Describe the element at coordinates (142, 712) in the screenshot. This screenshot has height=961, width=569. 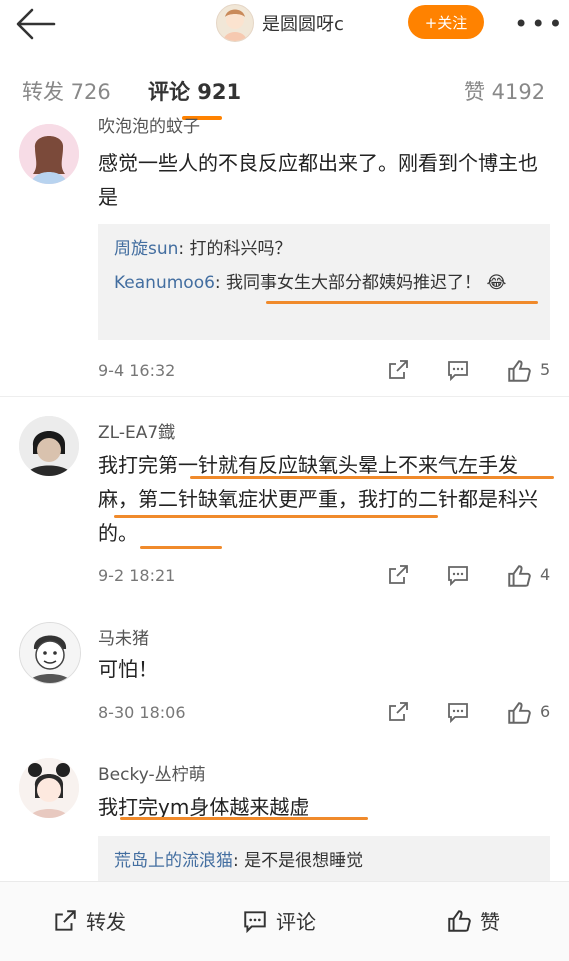
I see `comment-time: 8-30 18:06` at that location.